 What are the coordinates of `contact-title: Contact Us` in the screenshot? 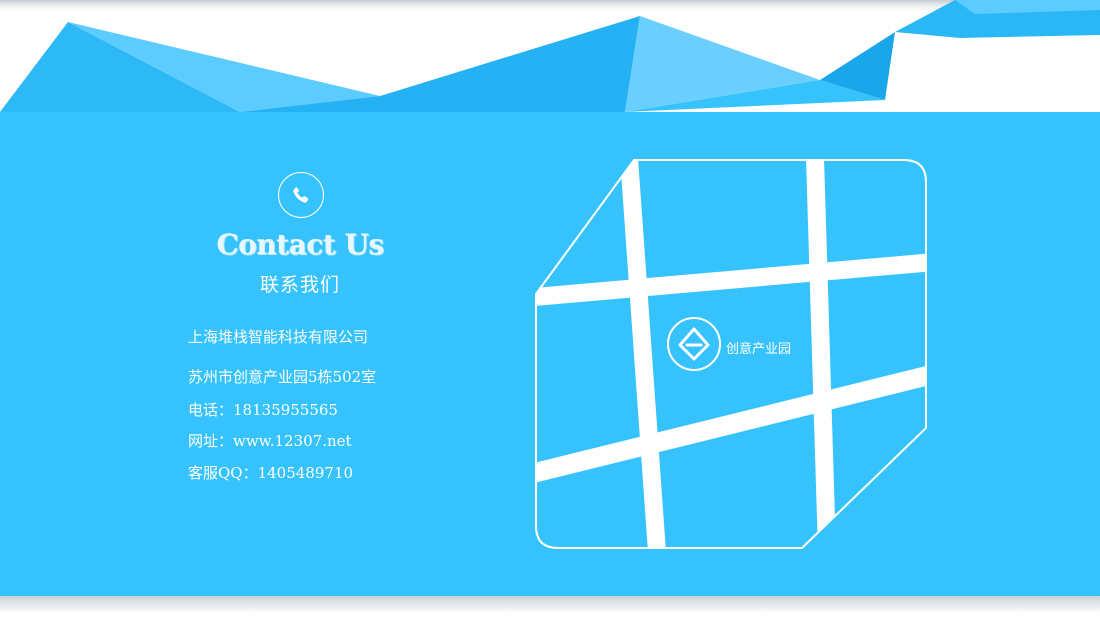 It's located at (300, 244).